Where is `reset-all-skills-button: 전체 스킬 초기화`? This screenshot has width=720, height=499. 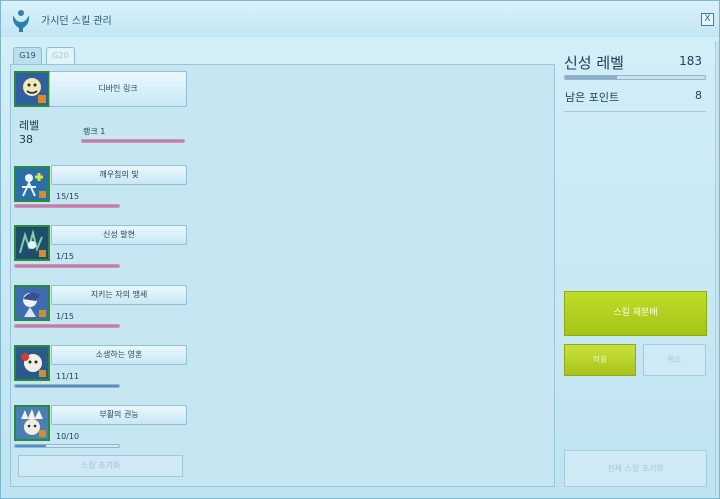
reset-all-skills-button: 전체 스킬 초기화 is located at coordinates (635, 468).